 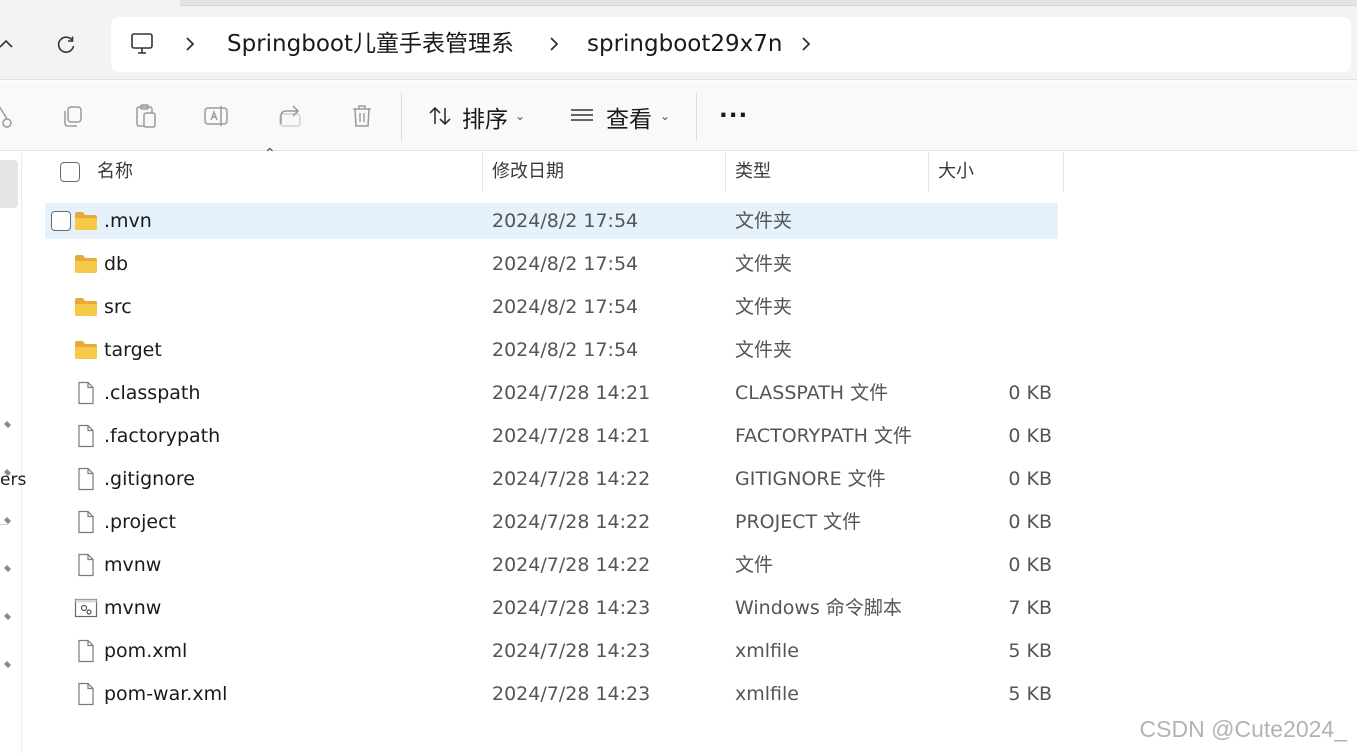 I want to click on file-name: .factorypath, so click(x=162, y=436).